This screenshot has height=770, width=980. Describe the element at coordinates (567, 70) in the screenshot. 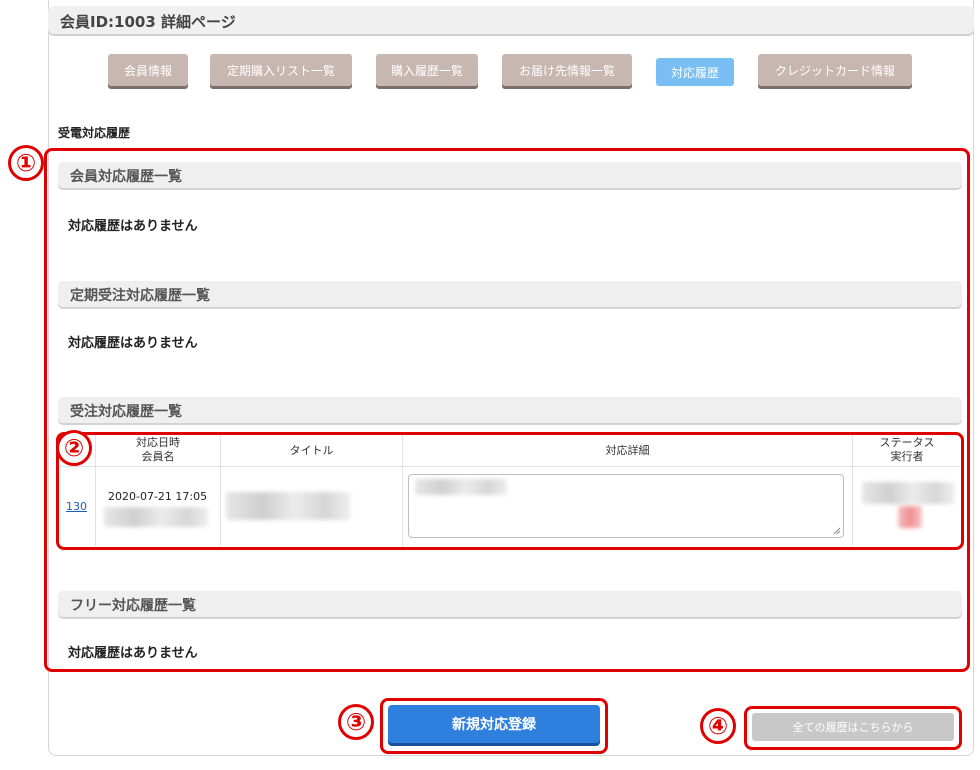

I see `tab-delivery-info: お届け先情報一覧` at that location.